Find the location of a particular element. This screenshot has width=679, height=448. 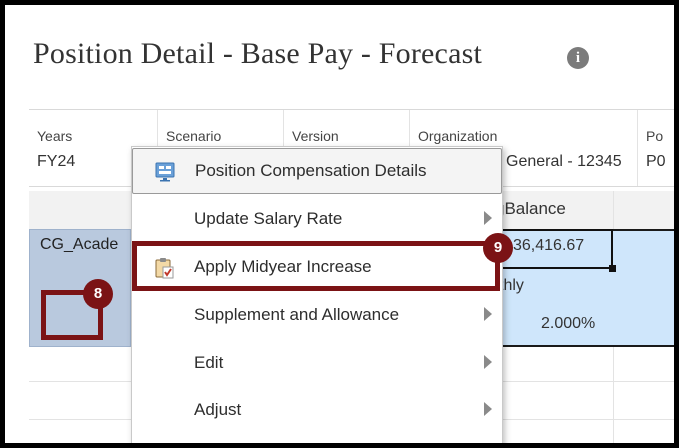

pov-value: FY24 is located at coordinates (56, 161).